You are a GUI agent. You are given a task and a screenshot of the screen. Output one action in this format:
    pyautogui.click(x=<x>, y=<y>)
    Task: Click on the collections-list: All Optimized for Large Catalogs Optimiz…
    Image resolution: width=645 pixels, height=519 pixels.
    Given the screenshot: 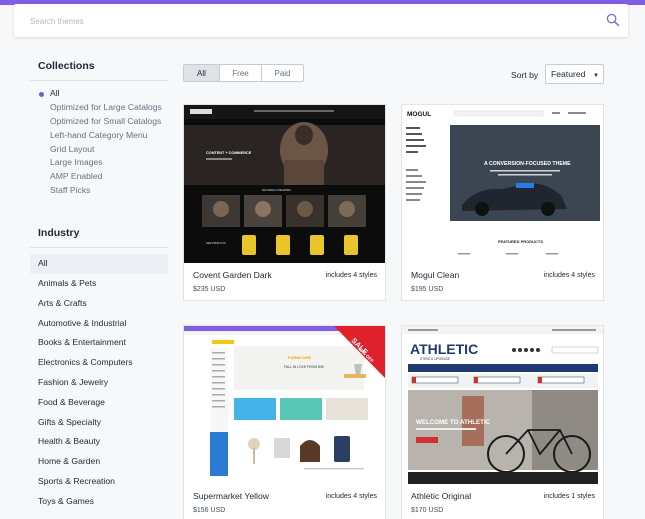 What is the action you would take?
    pyautogui.click(x=100, y=143)
    